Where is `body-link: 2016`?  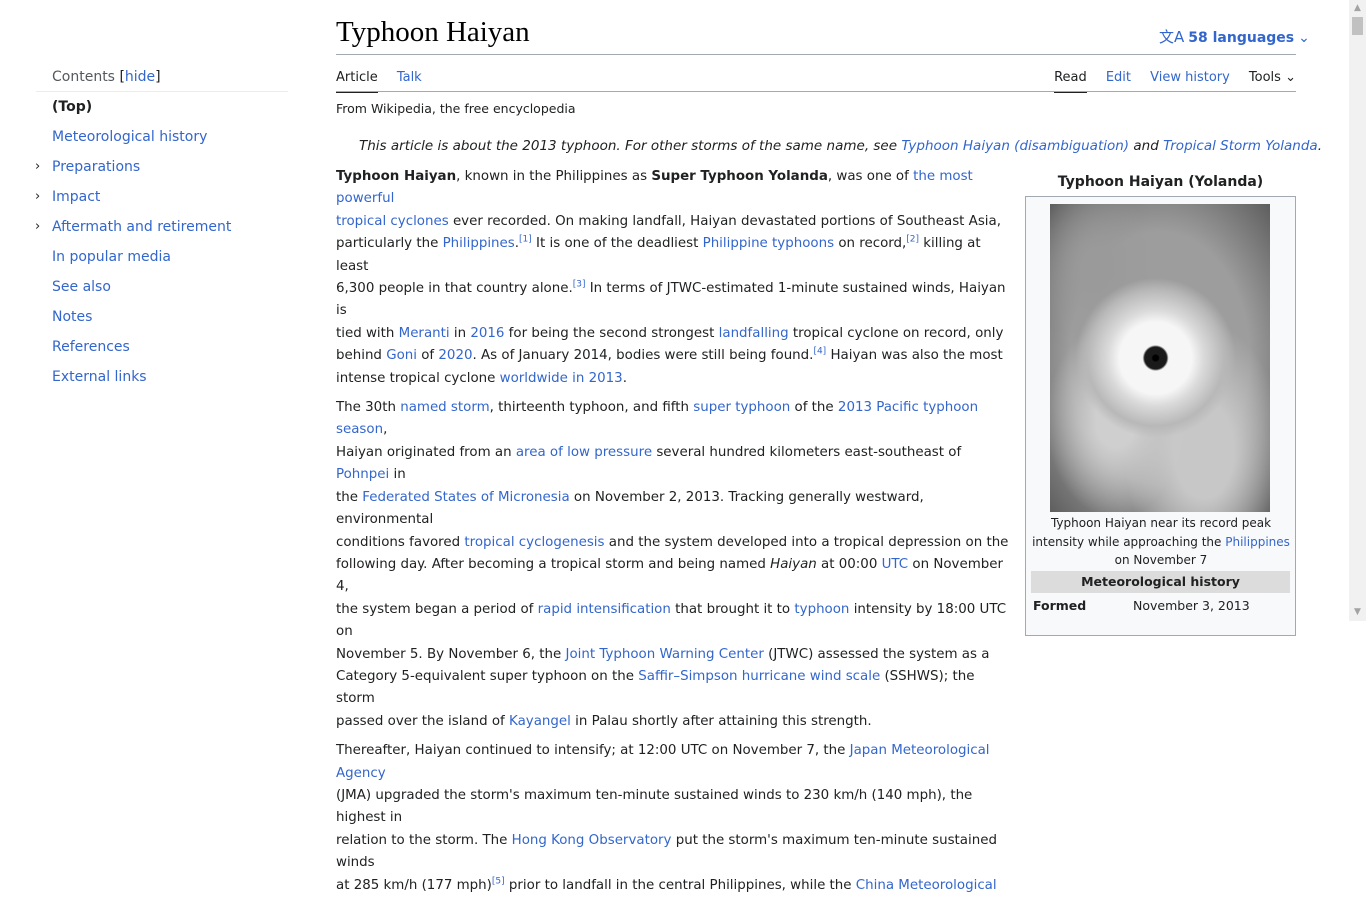 body-link: 2016 is located at coordinates (487, 333).